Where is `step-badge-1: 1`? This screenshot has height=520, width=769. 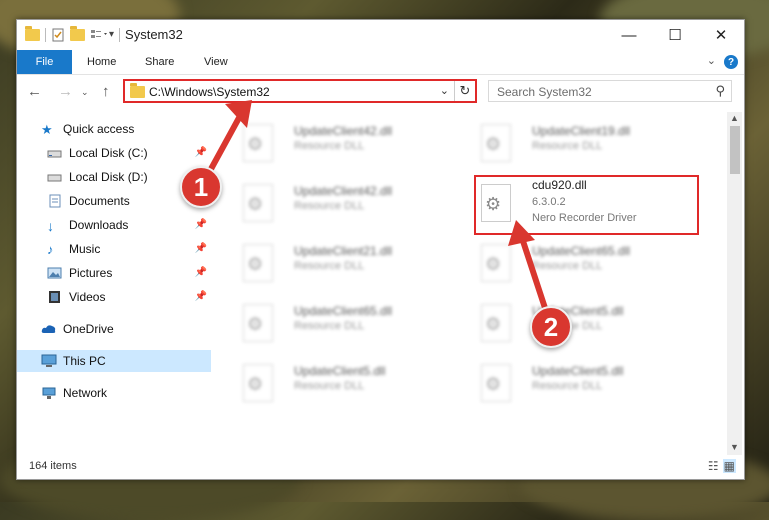 step-badge-1: 1 is located at coordinates (201, 187).